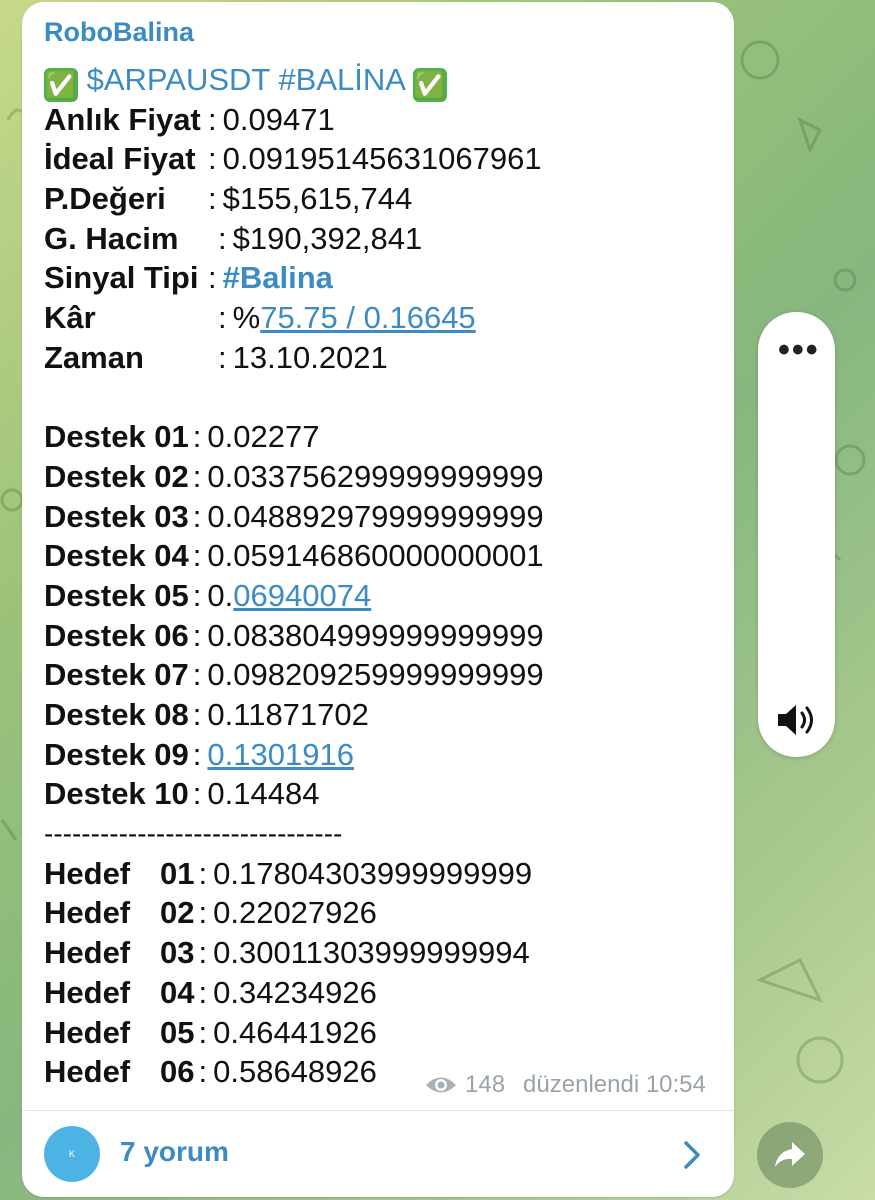 The height and width of the screenshot is (1200, 875). What do you see at coordinates (116, 437) in the screenshot?
I see `support-label: Destek 01` at bounding box center [116, 437].